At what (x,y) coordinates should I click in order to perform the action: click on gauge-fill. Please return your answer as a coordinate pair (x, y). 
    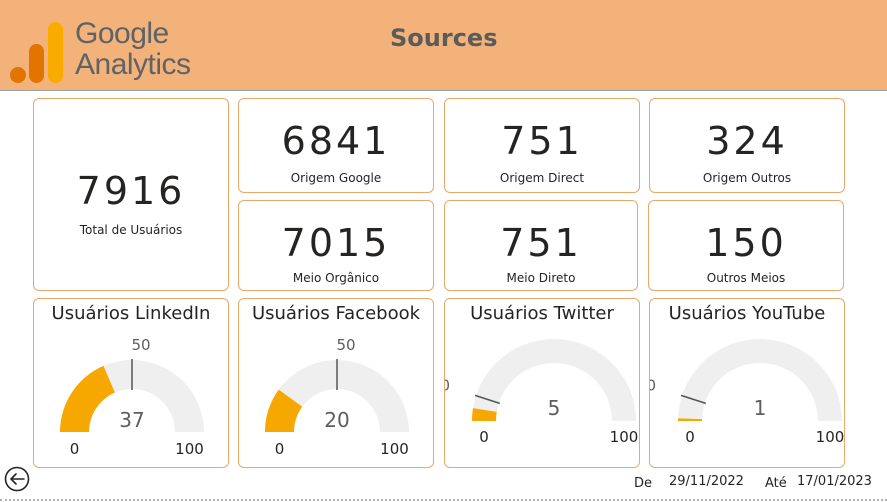
    Looking at the image, I should click on (87, 398).